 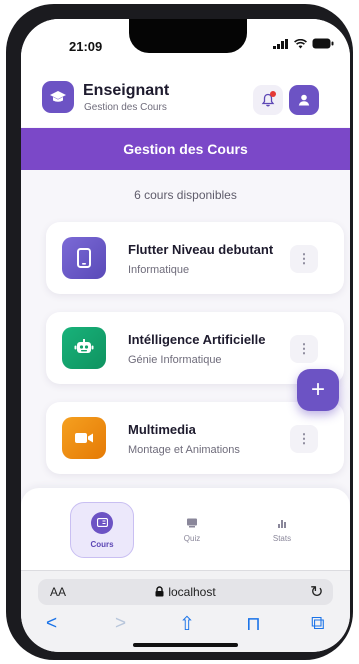 I want to click on forward-button: >, so click(x=120, y=624).